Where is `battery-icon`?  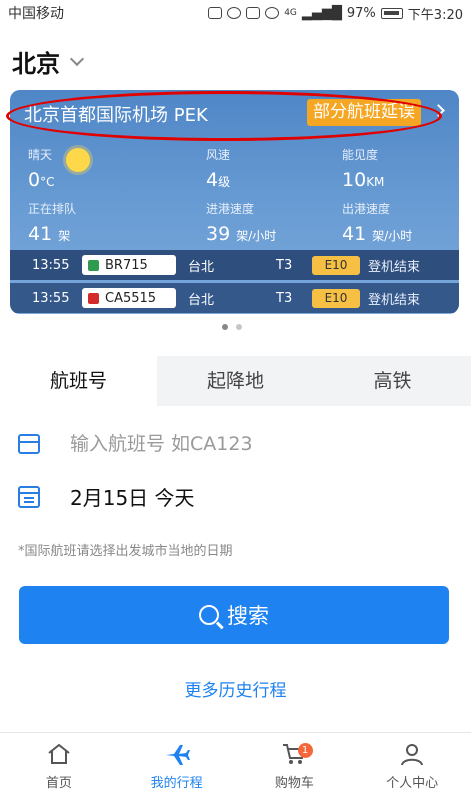
battery-icon is located at coordinates (391, 13).